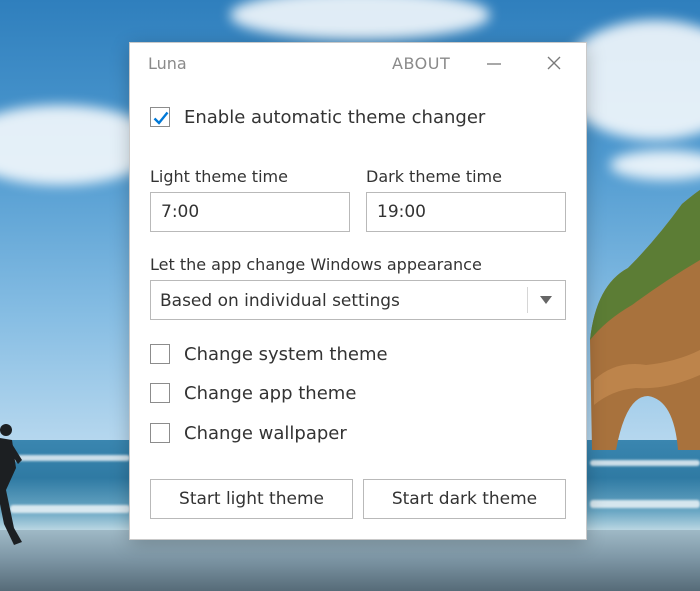 The image size is (700, 591). I want to click on close-icon, so click(554, 63).